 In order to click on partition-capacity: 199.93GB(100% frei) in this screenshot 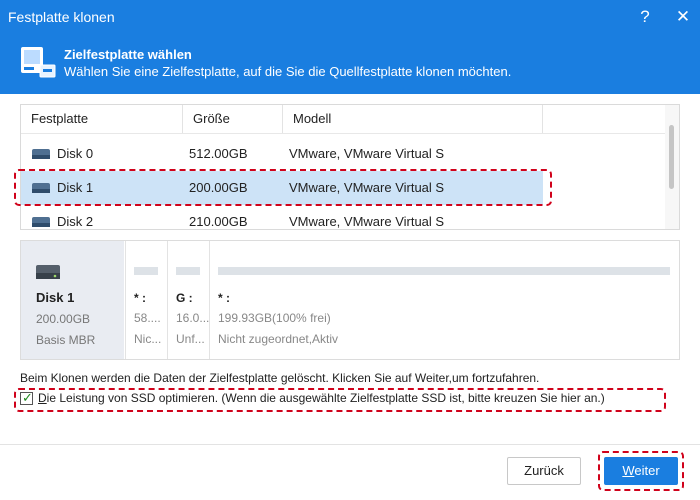, I will do `click(274, 318)`.